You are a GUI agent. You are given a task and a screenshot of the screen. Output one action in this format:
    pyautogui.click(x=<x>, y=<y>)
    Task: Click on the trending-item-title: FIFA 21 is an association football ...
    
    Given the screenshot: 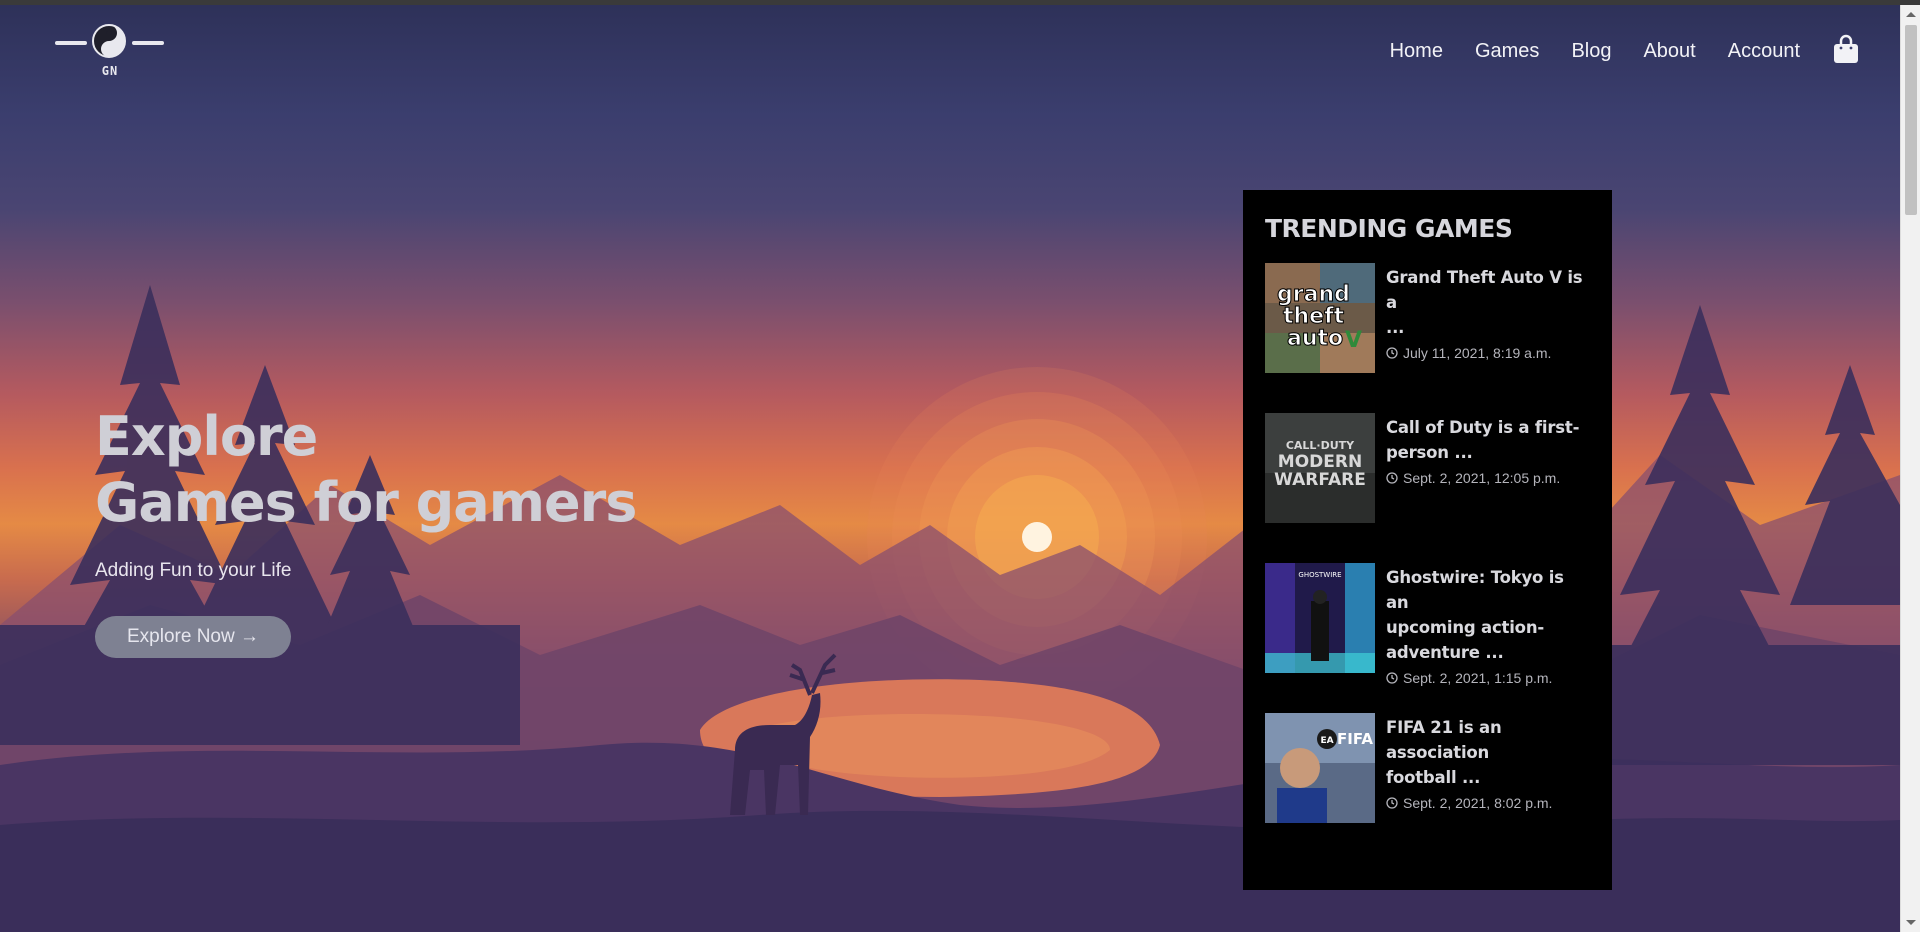 What is the action you would take?
    pyautogui.click(x=1488, y=752)
    